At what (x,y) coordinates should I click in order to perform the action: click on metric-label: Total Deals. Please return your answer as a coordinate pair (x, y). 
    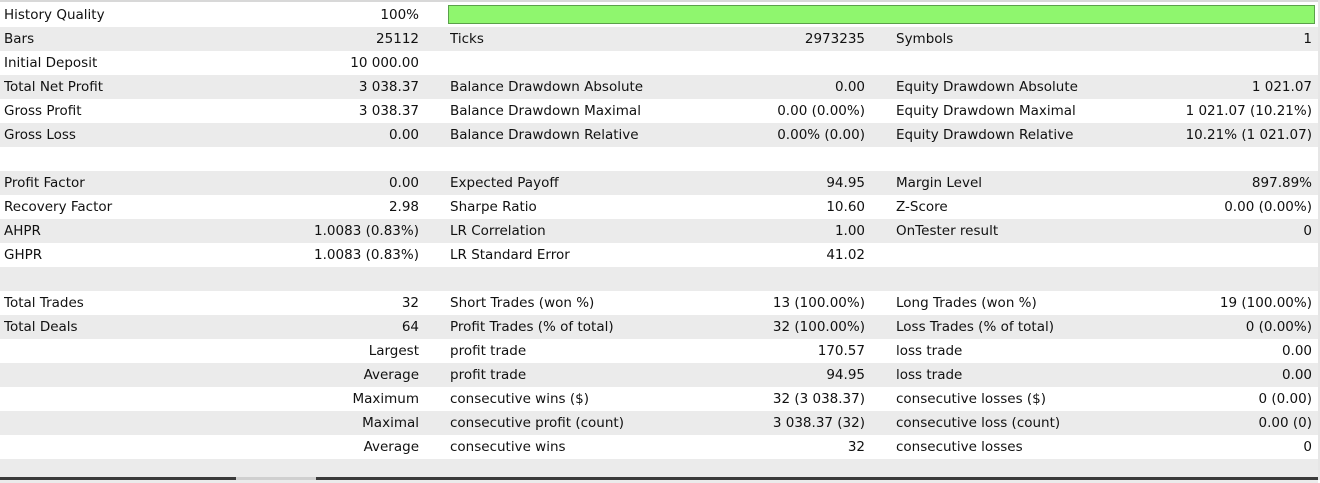
    Looking at the image, I should click on (41, 327).